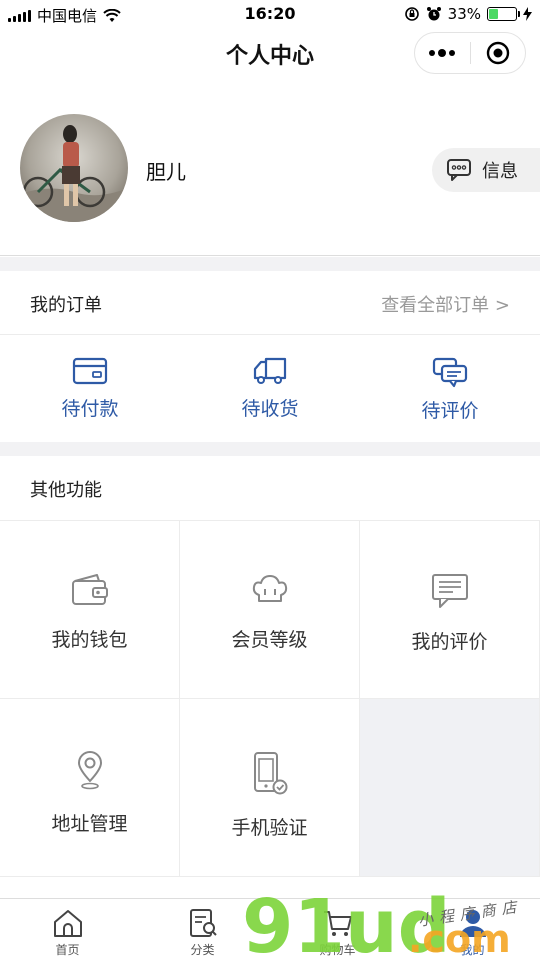 The width and height of the screenshot is (540, 960). I want to click on close-target-icon, so click(497, 53).